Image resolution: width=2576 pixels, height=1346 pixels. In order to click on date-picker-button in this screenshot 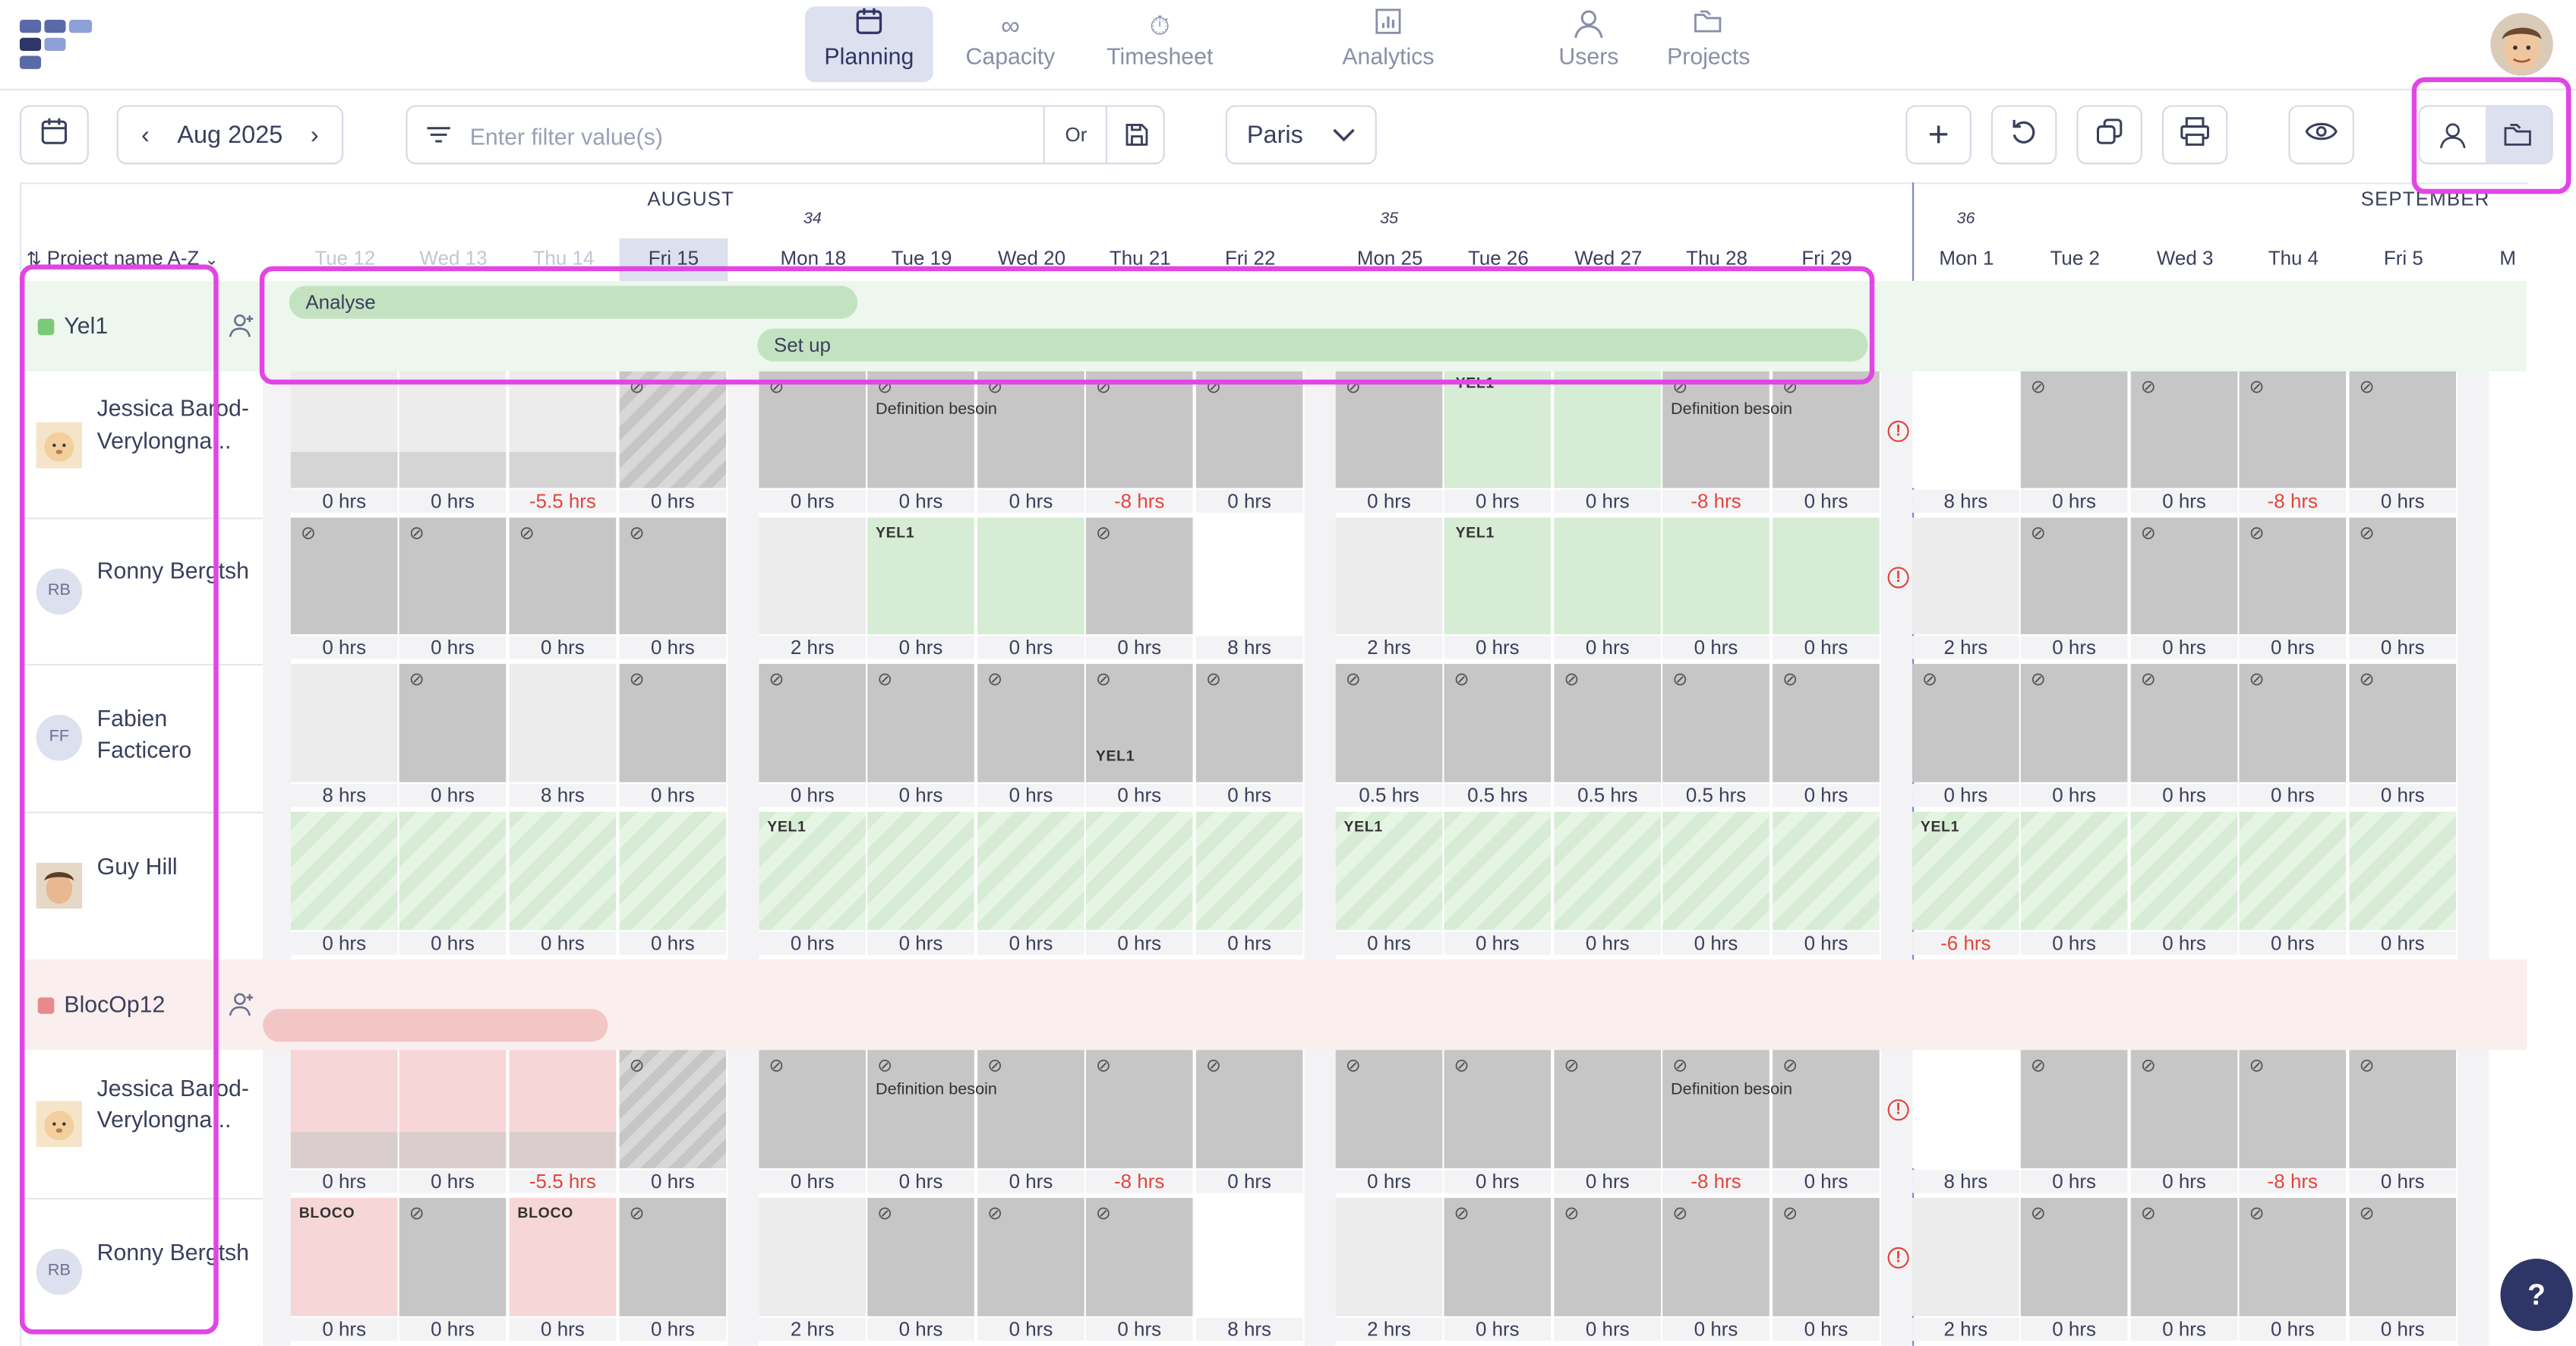, I will do `click(54, 135)`.